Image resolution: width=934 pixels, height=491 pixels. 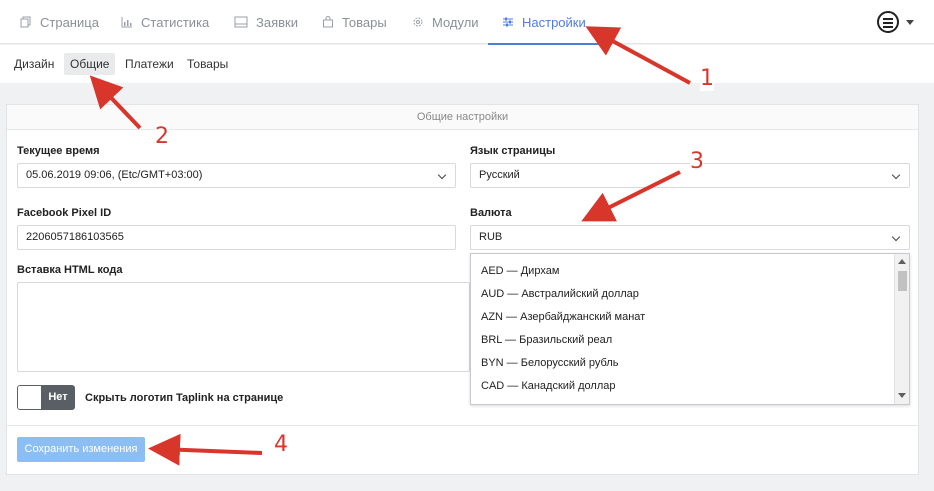 I want to click on currency-option: AED — Дирхам, so click(x=520, y=271).